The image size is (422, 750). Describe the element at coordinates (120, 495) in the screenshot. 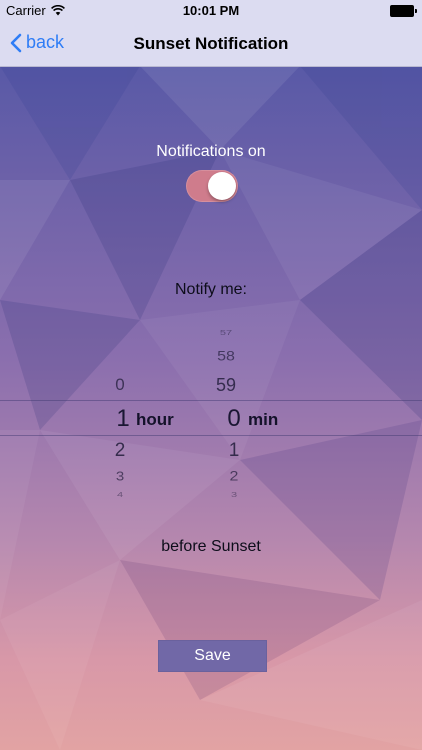

I see `hour-option: 4` at that location.